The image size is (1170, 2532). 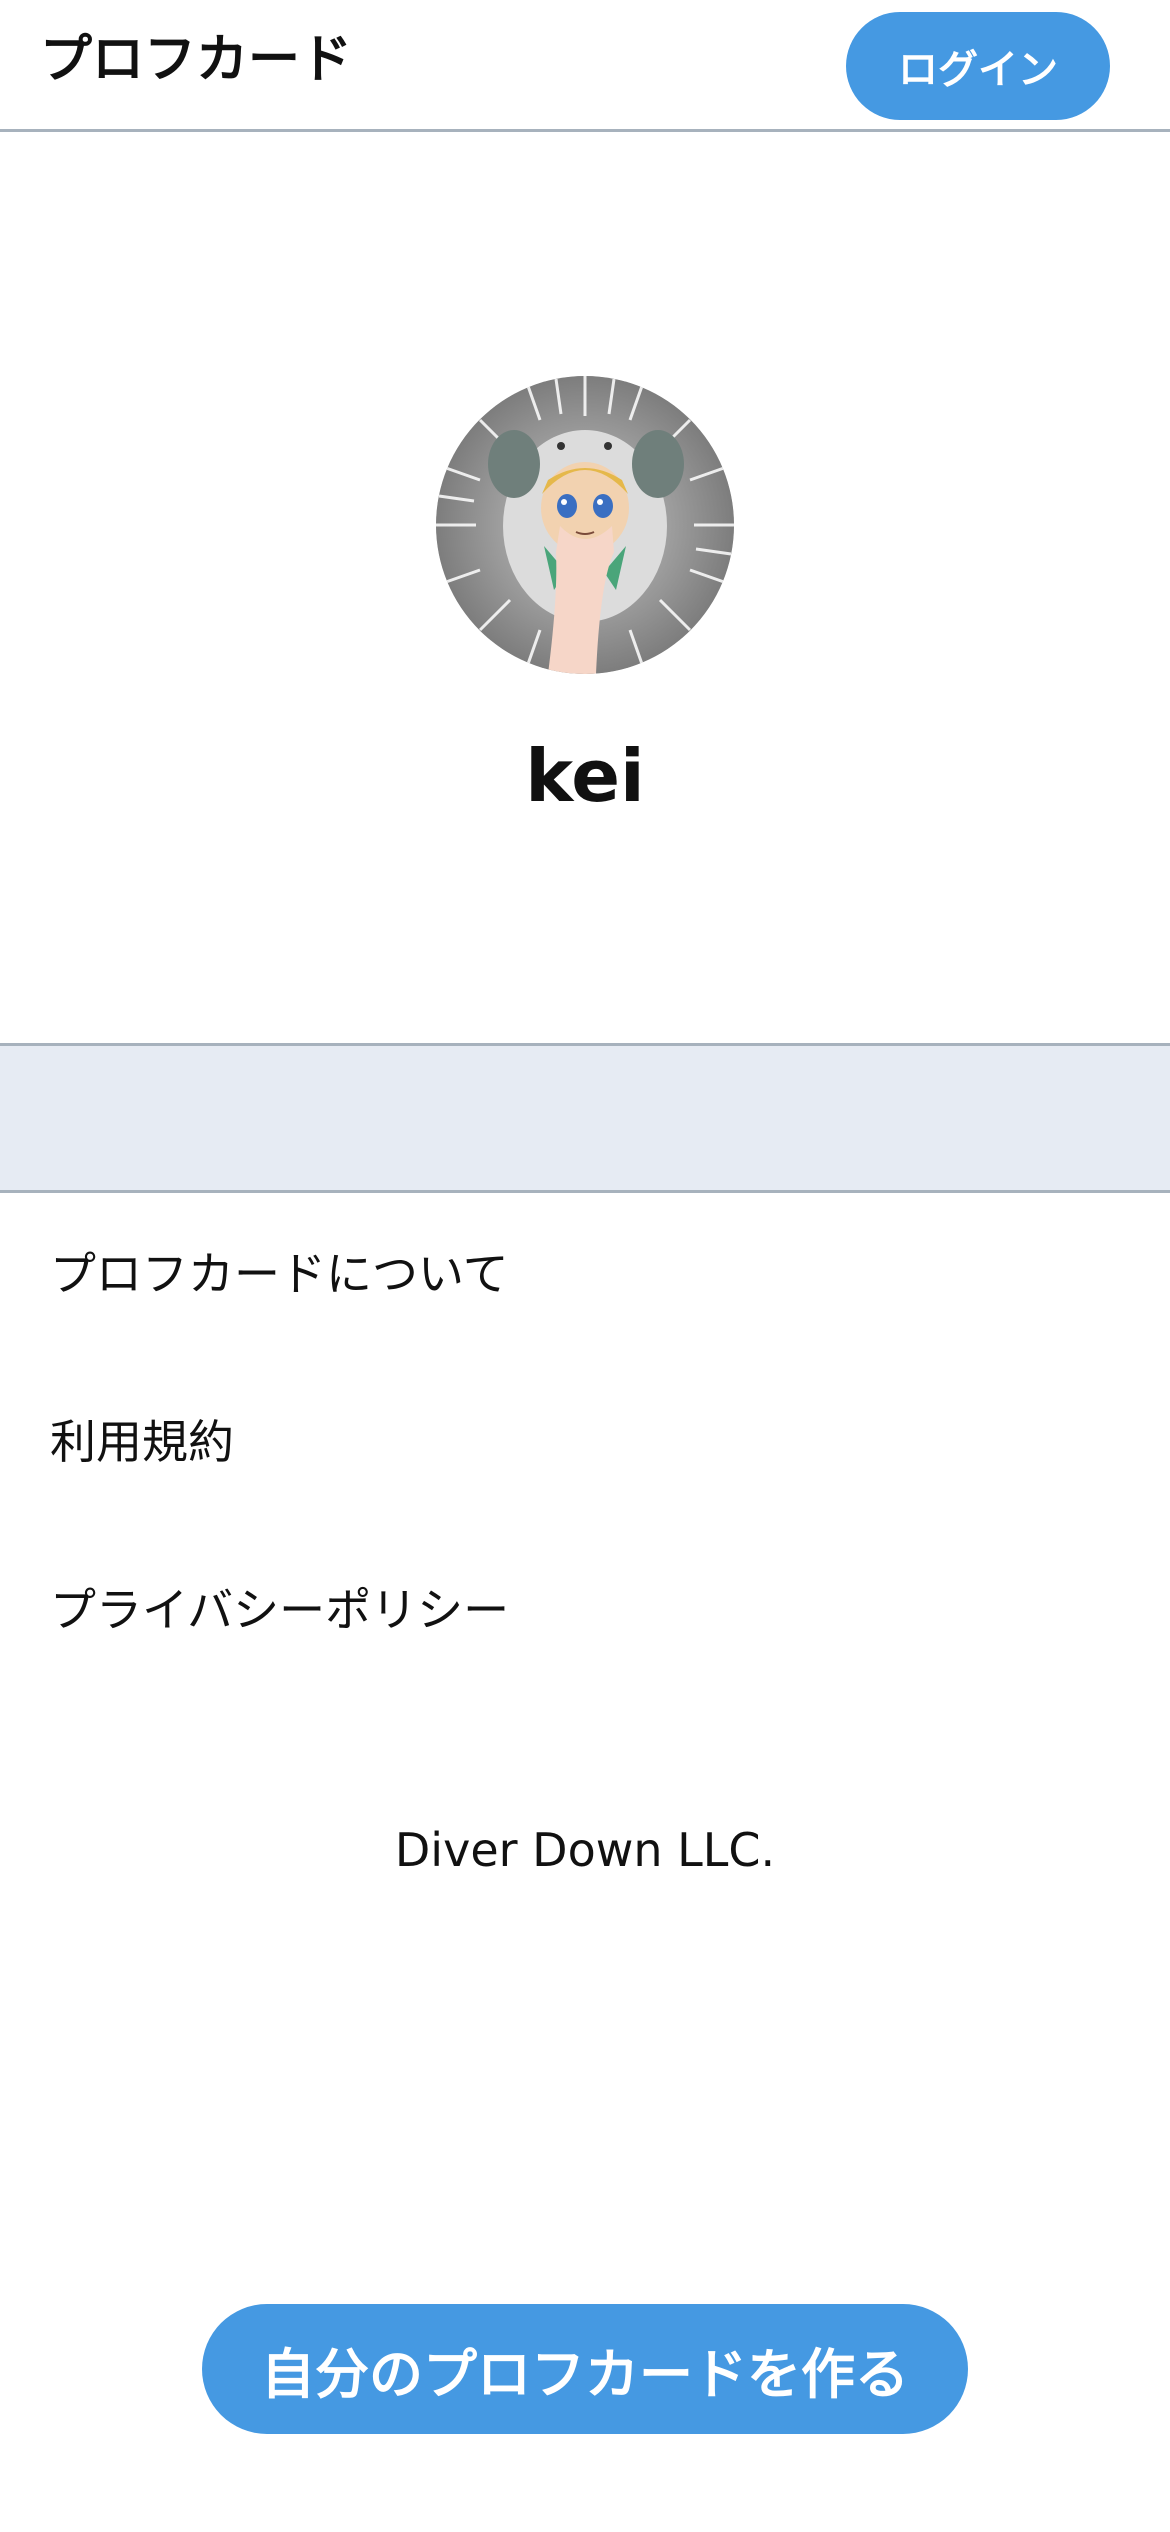 I want to click on username: kei, so click(x=585, y=776).